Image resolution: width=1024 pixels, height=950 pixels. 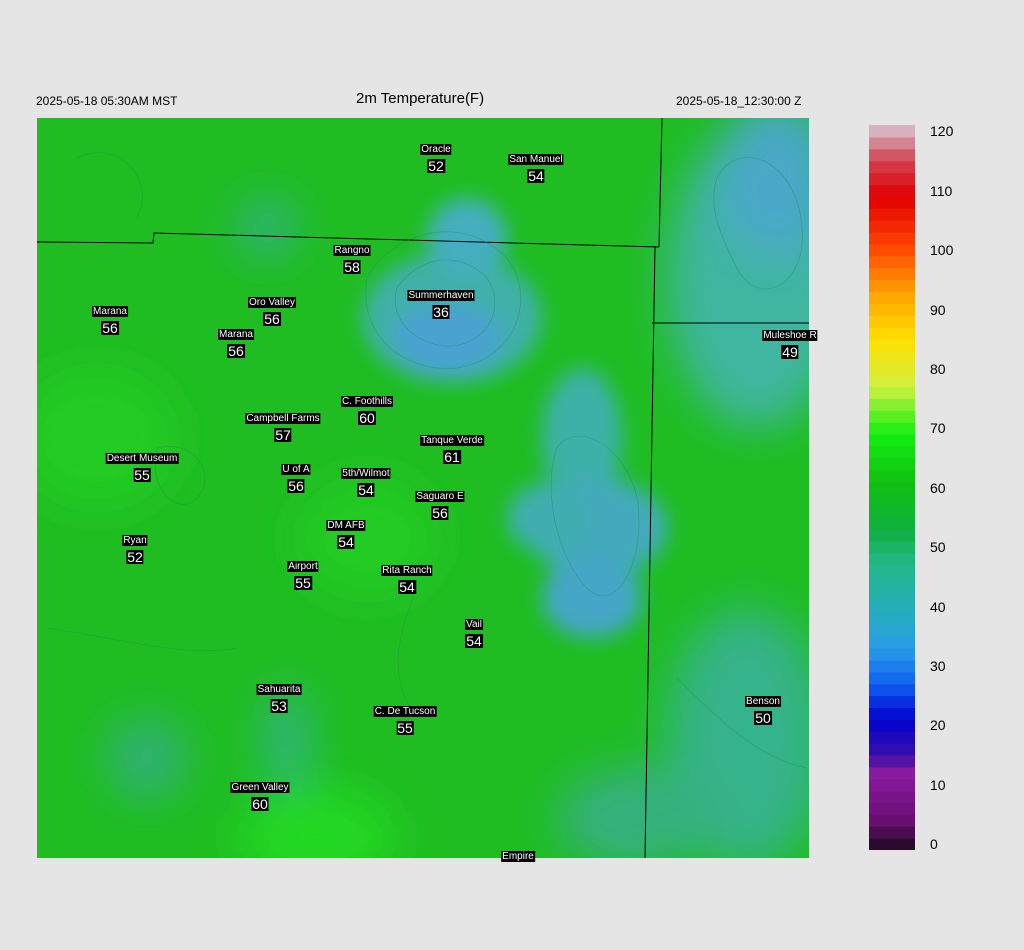 What do you see at coordinates (352, 250) in the screenshot?
I see `station-name: Rangno` at bounding box center [352, 250].